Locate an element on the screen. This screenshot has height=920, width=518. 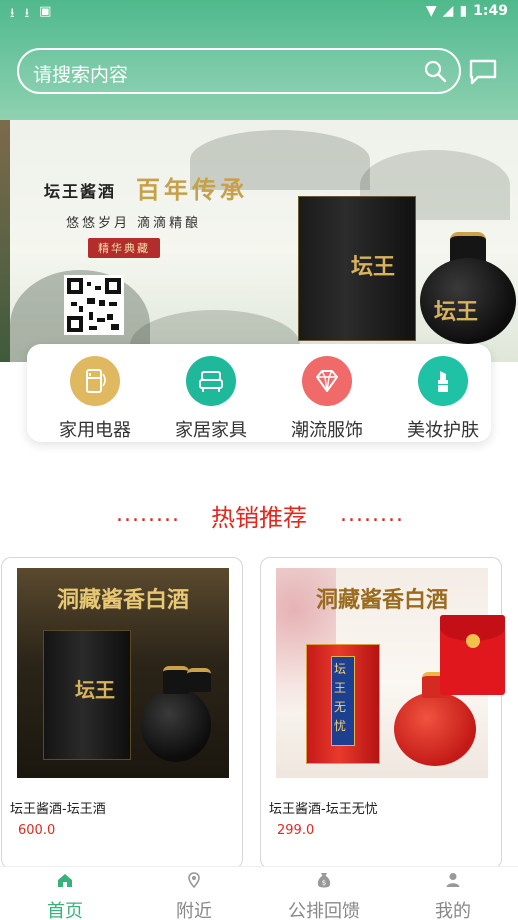
battery-icon: ▮ is located at coordinates (463, 11).